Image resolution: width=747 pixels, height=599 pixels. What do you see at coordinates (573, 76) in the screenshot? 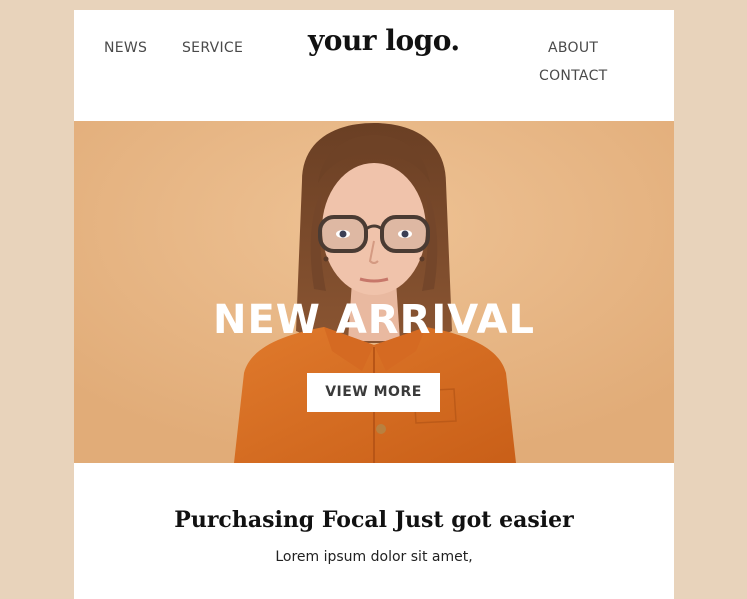
I see `nav-link-contact: CONTACT` at bounding box center [573, 76].